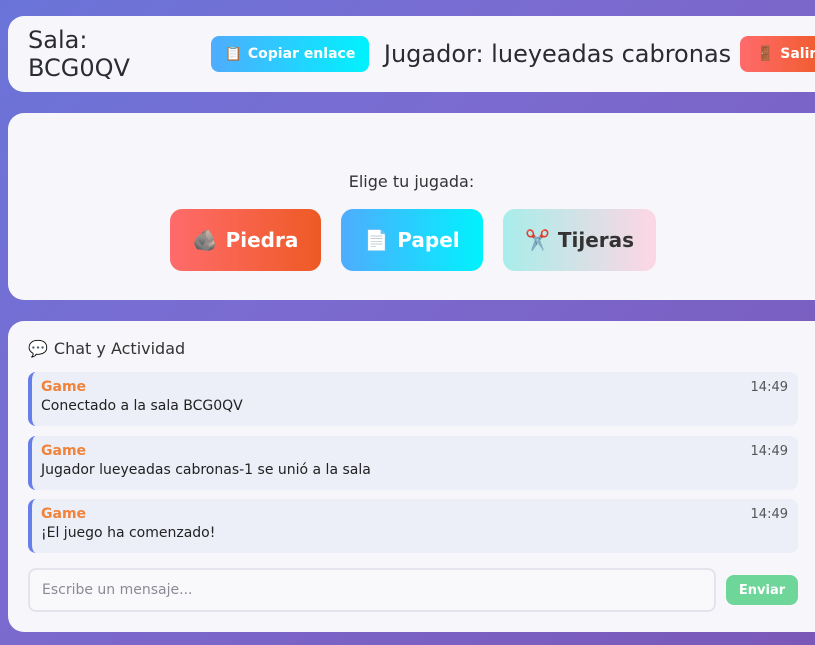 The image size is (815, 645). I want to click on choice-prompt: Elige tu jugada:, so click(411, 181).